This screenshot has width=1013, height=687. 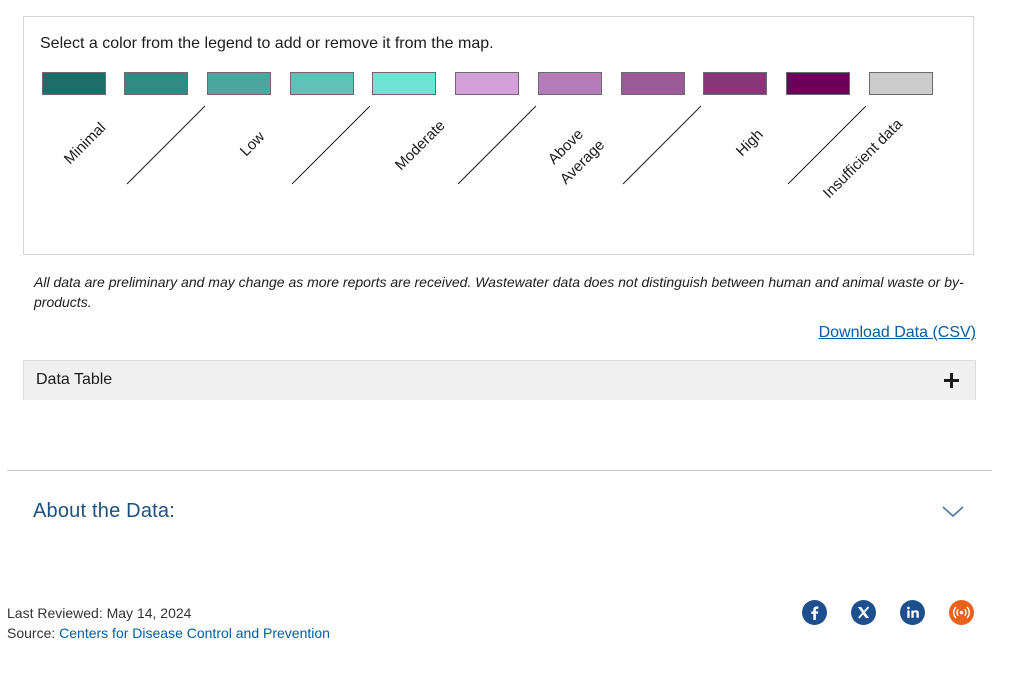 I want to click on plus-icon, so click(x=951, y=380).